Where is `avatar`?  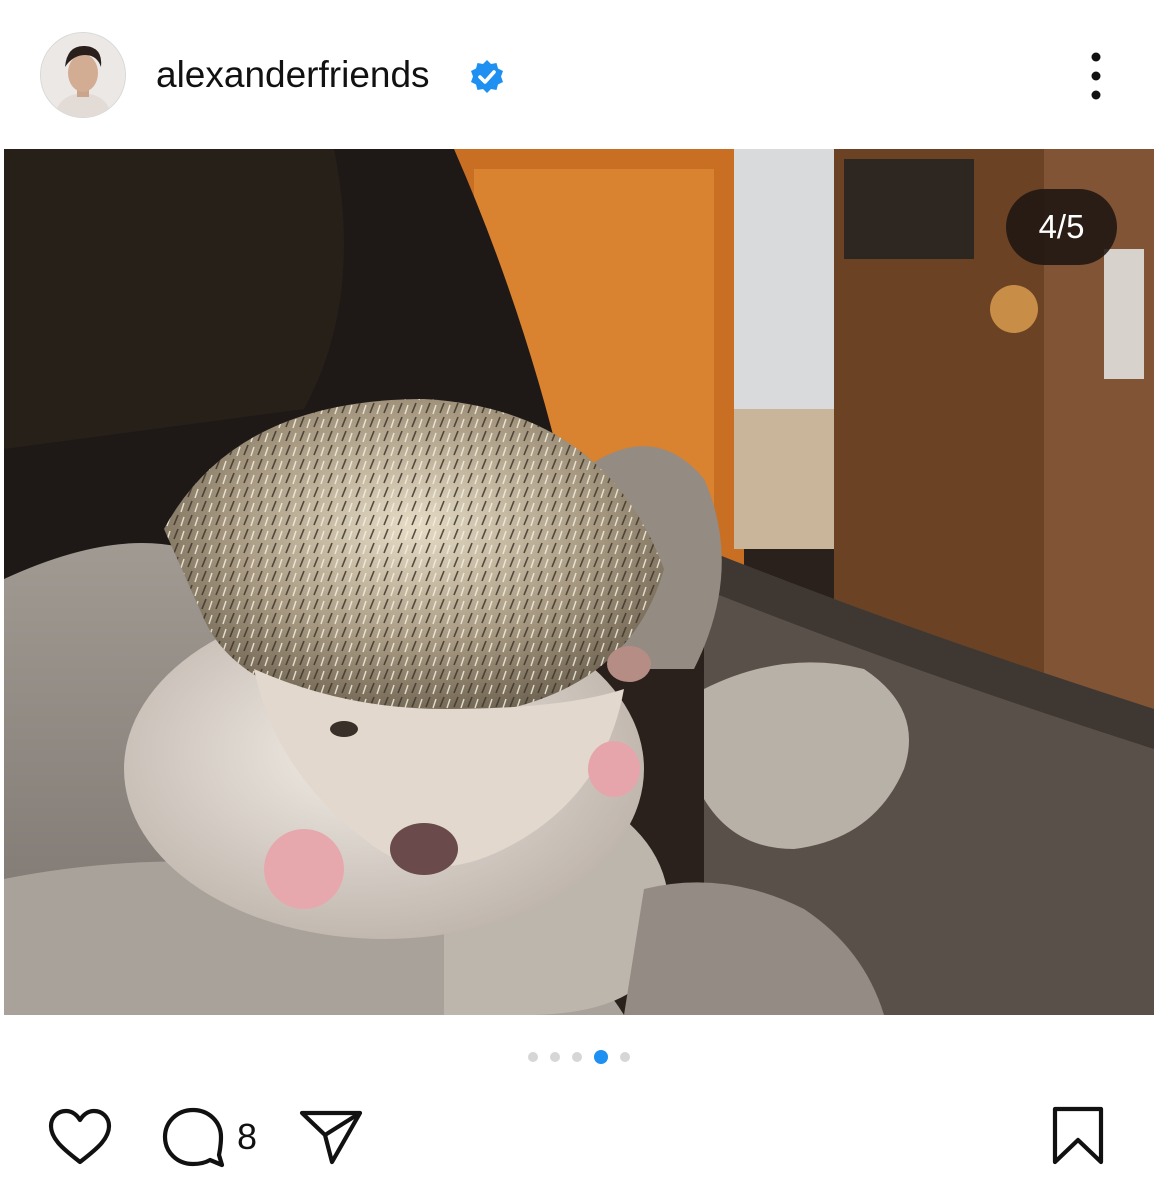
avatar is located at coordinates (83, 75).